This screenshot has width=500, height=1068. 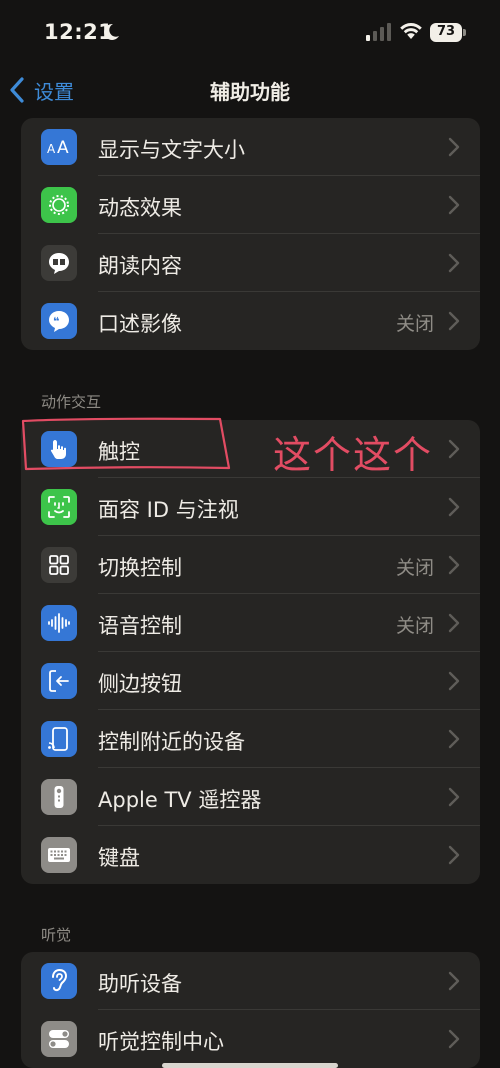 I want to click on row-label: 朗读内容, so click(x=140, y=266).